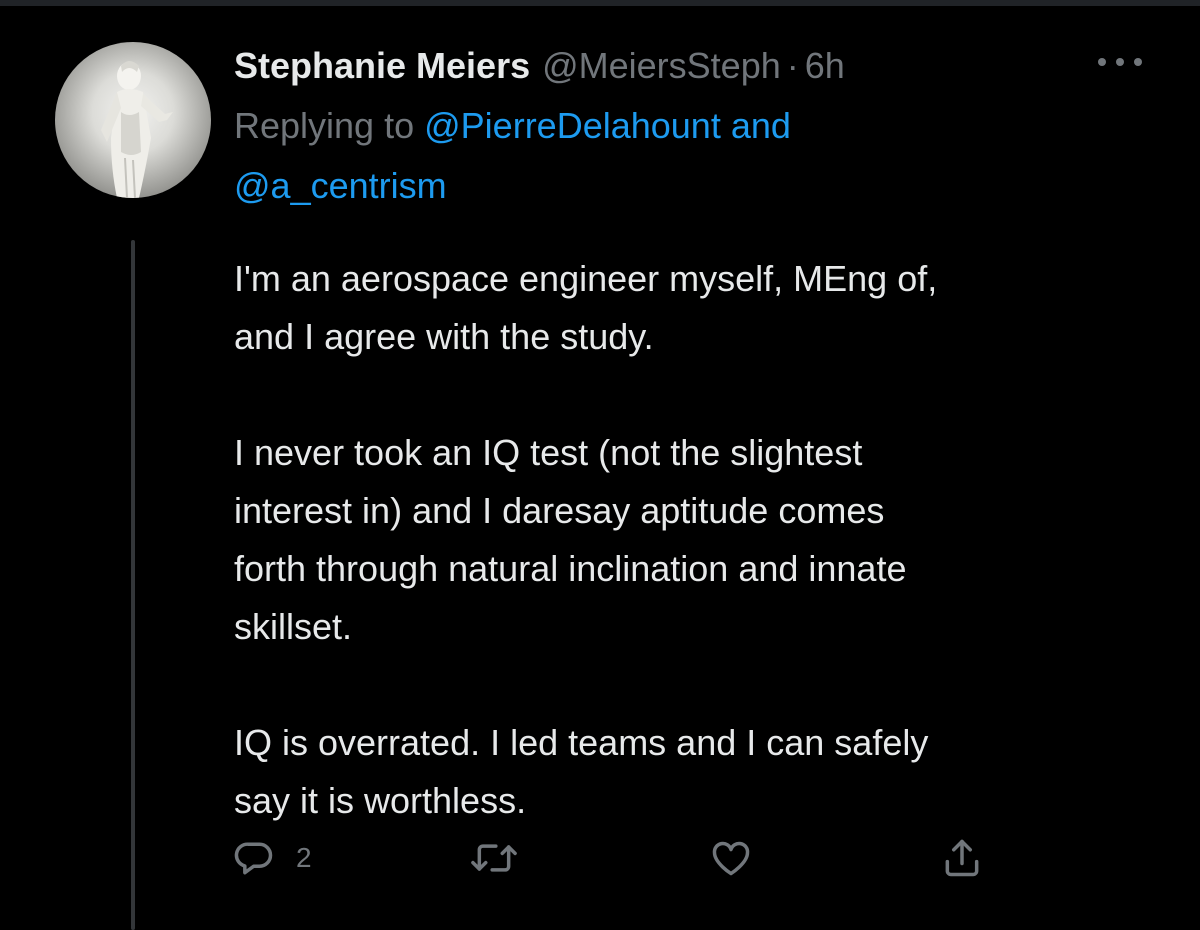  I want to click on more-options-button, so click(1120, 62).